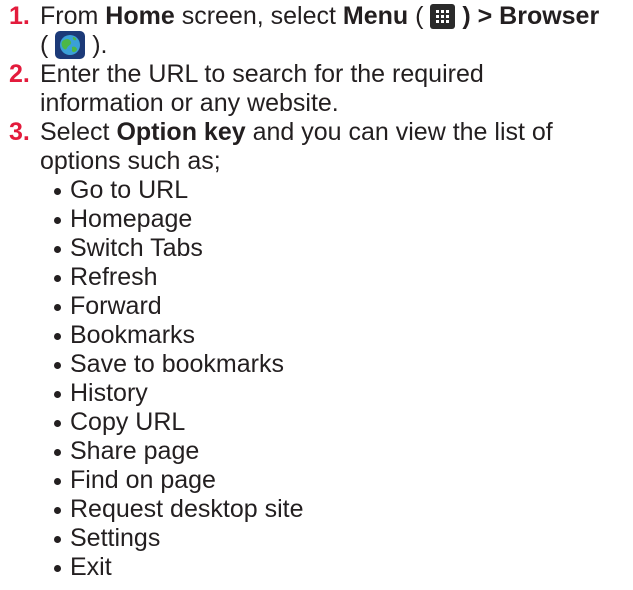  What do you see at coordinates (73, 16) in the screenshot?
I see `text-fragment: From` at bounding box center [73, 16].